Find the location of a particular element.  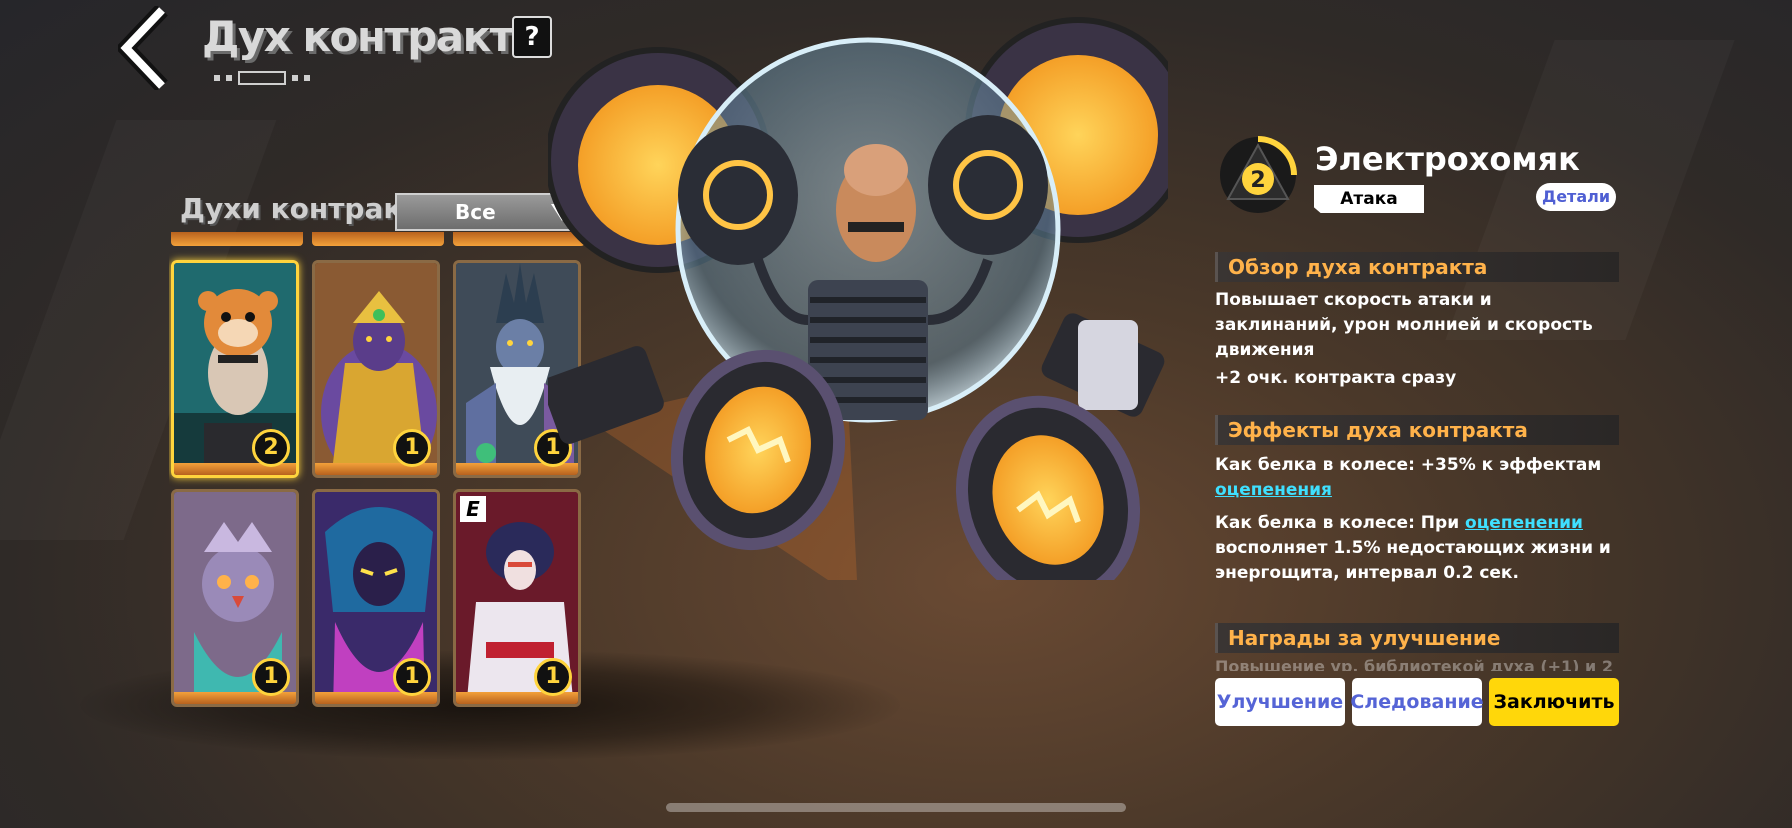

page-title: Дух контракта is located at coordinates (371, 36).